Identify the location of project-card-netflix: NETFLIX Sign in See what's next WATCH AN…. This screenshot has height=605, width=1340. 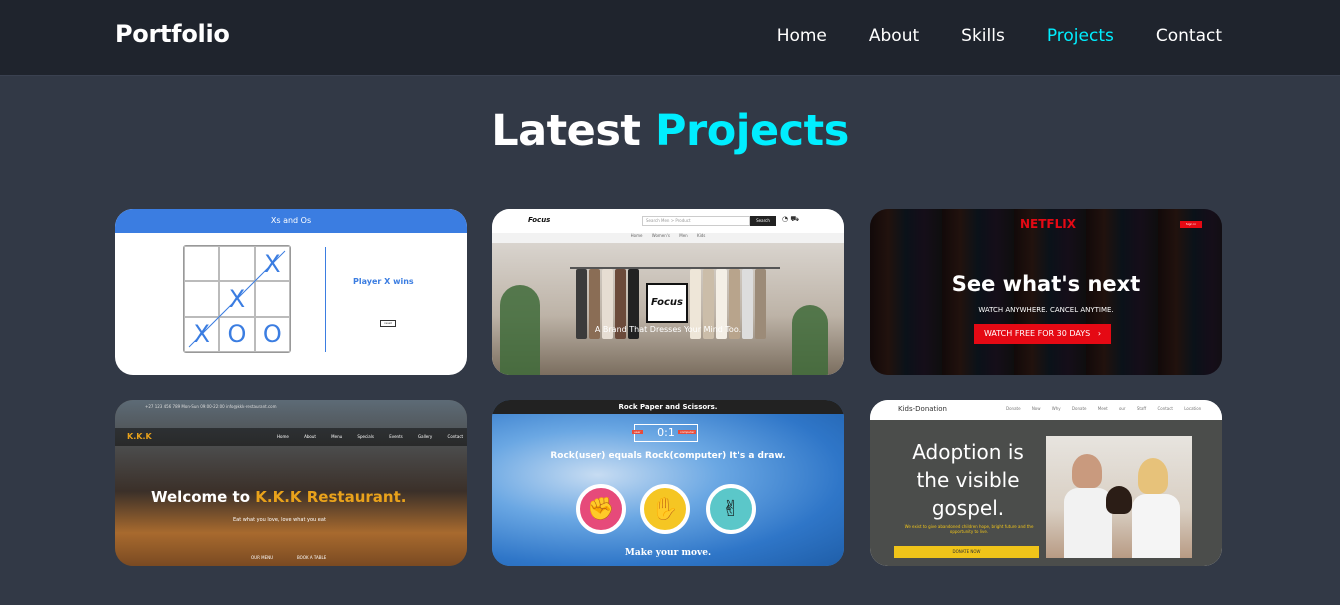
(1046, 292).